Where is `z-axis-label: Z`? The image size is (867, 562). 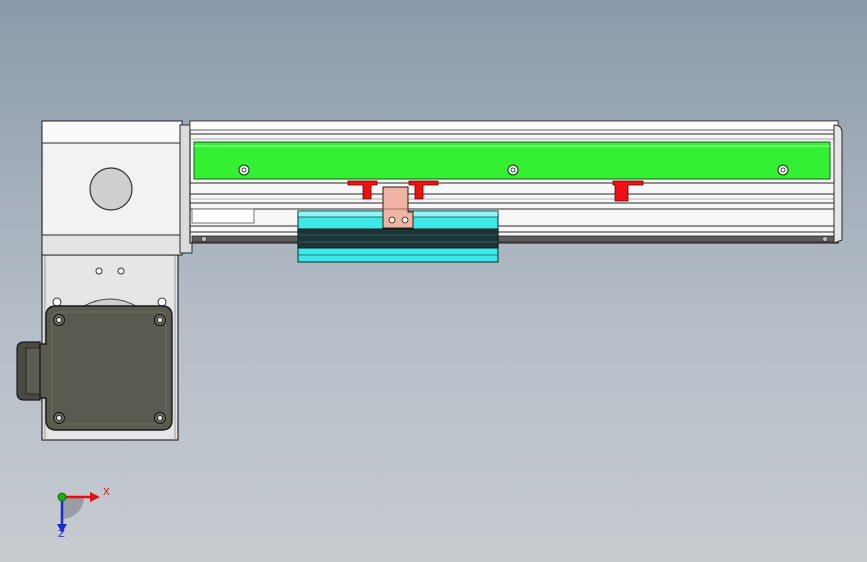
z-axis-label: Z is located at coordinates (61, 534).